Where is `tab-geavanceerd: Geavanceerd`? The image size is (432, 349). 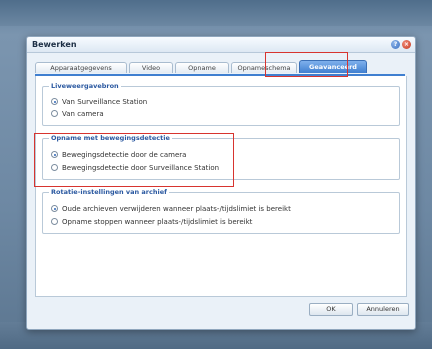 tab-geavanceerd: Geavanceerd is located at coordinates (333, 66).